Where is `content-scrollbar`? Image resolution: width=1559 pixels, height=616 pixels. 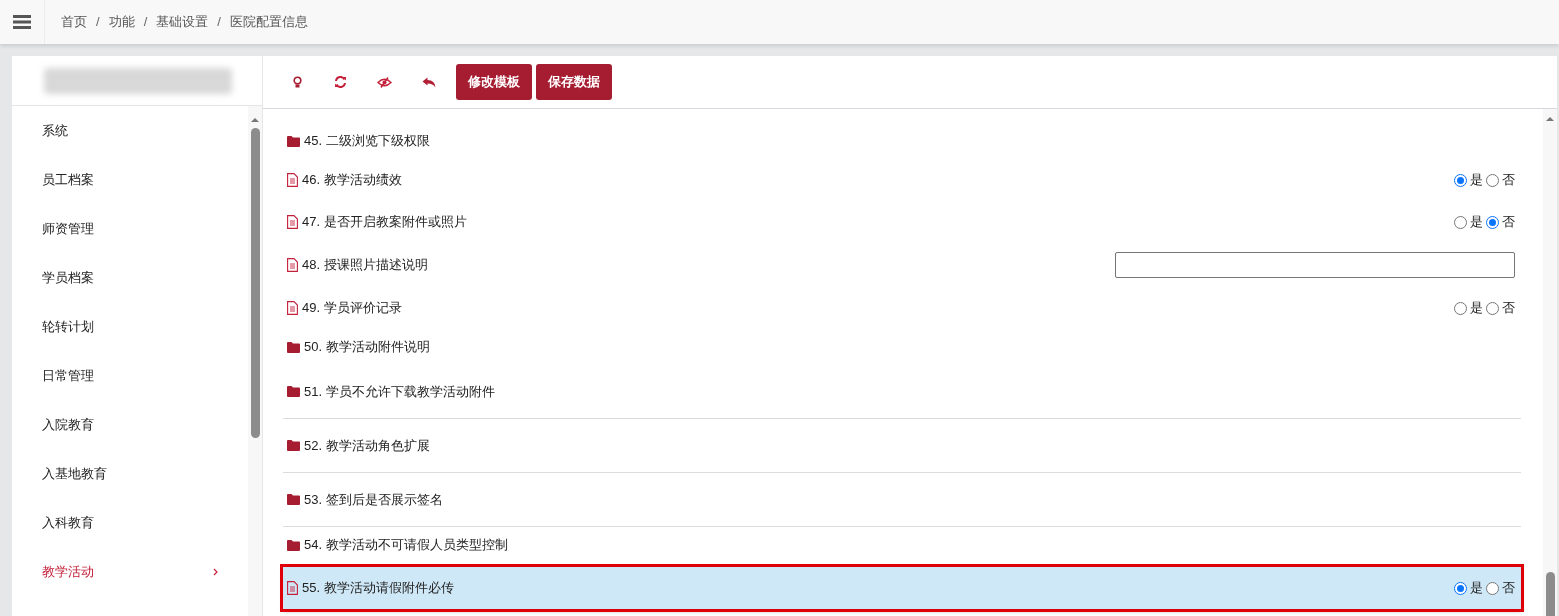 content-scrollbar is located at coordinates (1550, 362).